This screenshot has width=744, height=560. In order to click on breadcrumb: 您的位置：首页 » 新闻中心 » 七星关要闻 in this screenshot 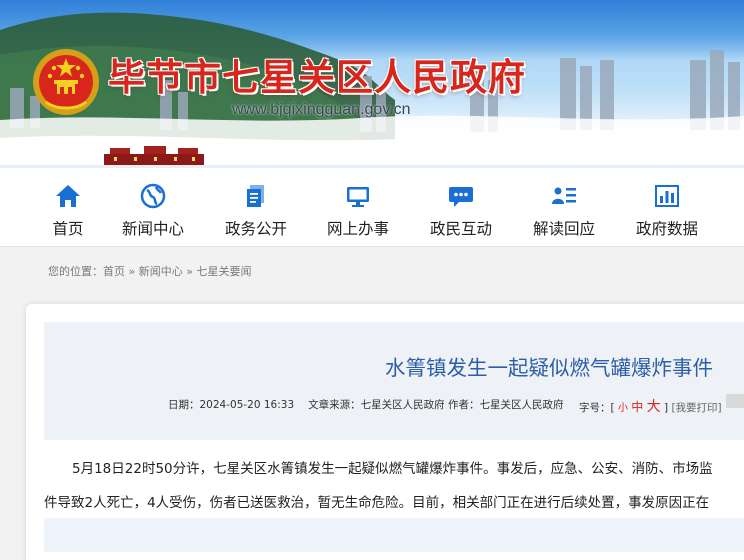, I will do `click(149, 271)`.